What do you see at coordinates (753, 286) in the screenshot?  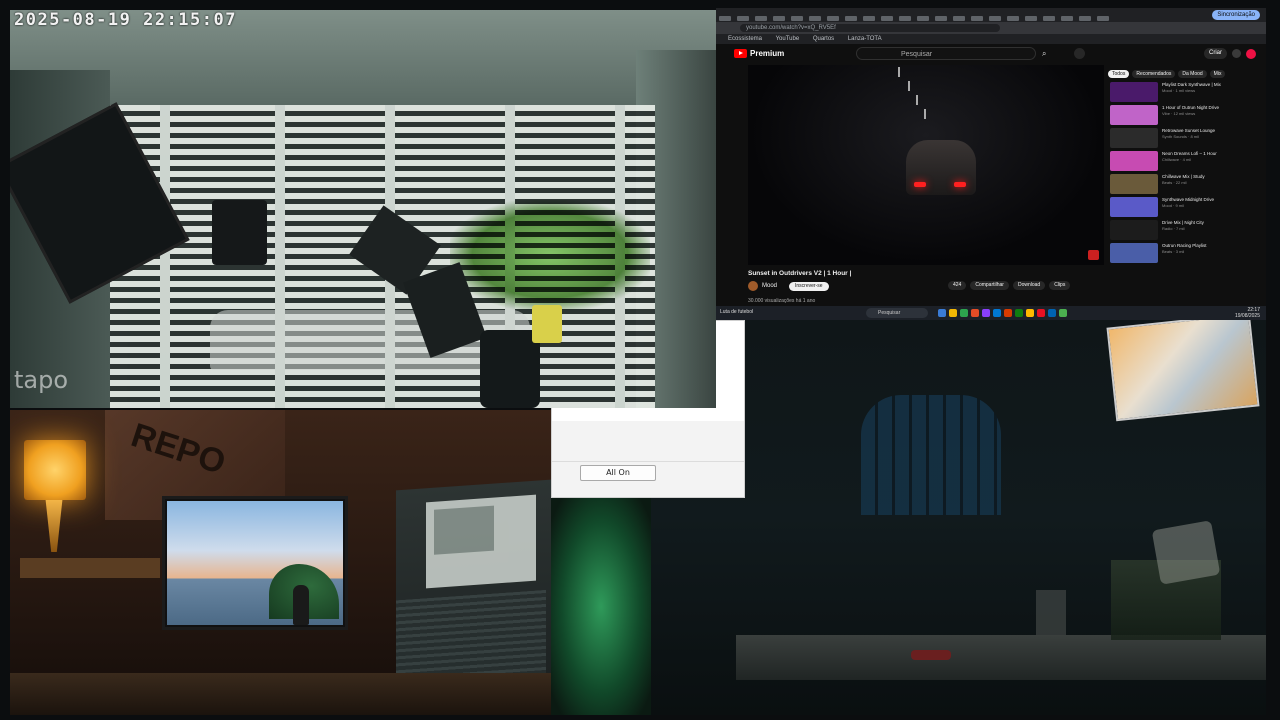 I see `channel-avatar` at bounding box center [753, 286].